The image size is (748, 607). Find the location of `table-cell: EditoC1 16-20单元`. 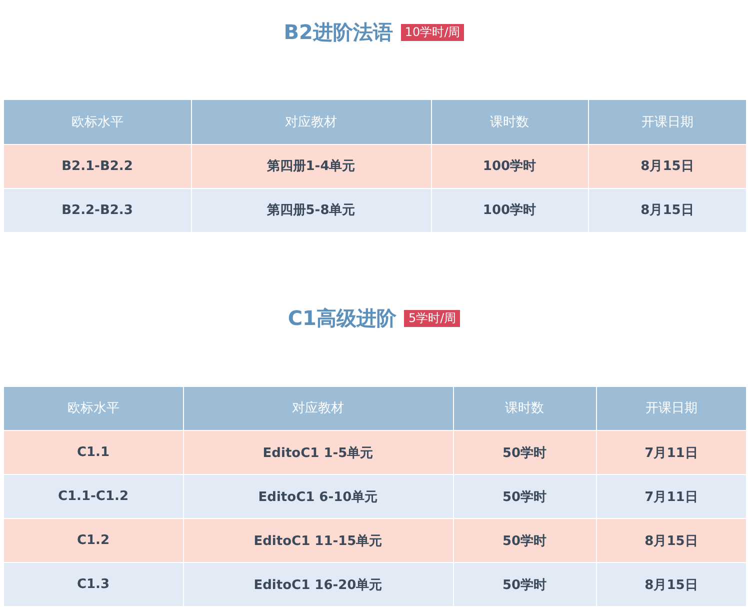

table-cell: EditoC1 16-20单元 is located at coordinates (318, 584).